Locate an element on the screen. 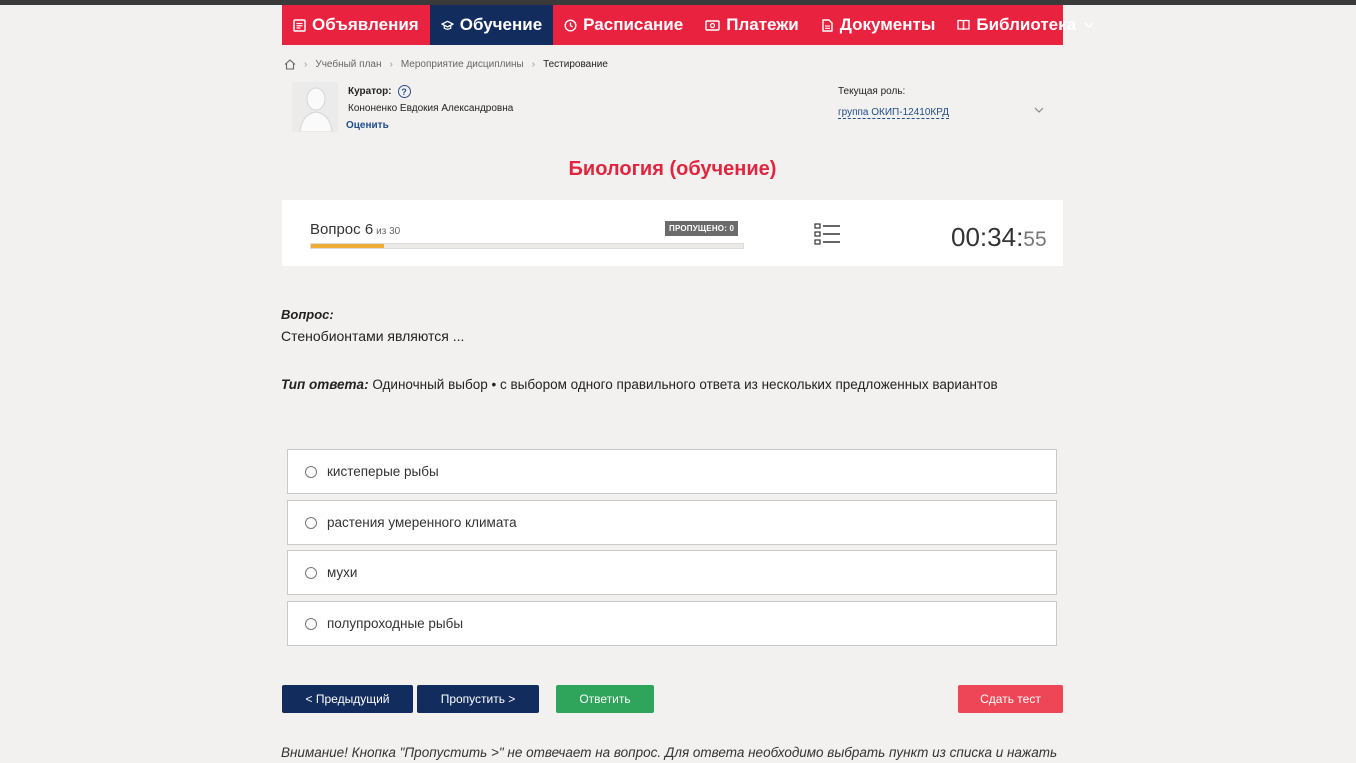  breadcrumb-discipline-event: Мероприятие дисциплины is located at coordinates (462, 64).